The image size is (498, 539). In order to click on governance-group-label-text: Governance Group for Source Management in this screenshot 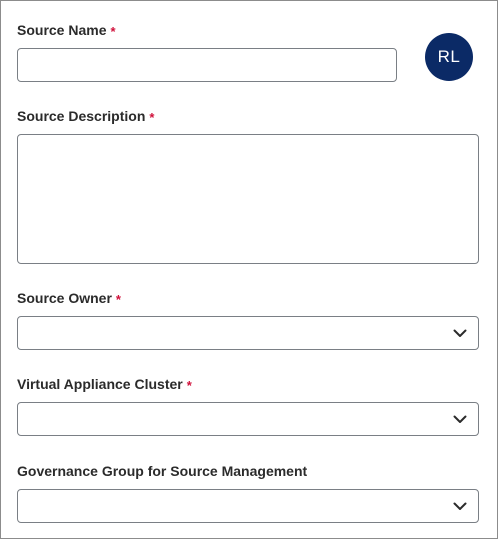, I will do `click(162, 471)`.